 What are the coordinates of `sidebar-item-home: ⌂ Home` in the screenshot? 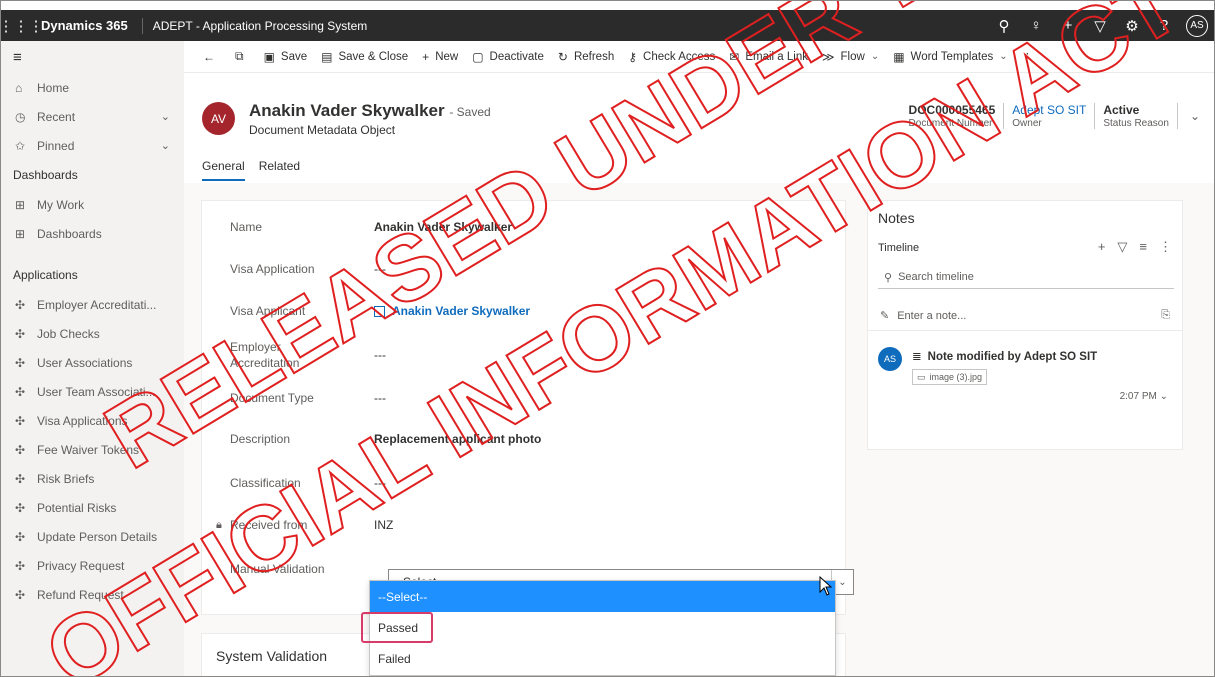 It's located at (92, 87).